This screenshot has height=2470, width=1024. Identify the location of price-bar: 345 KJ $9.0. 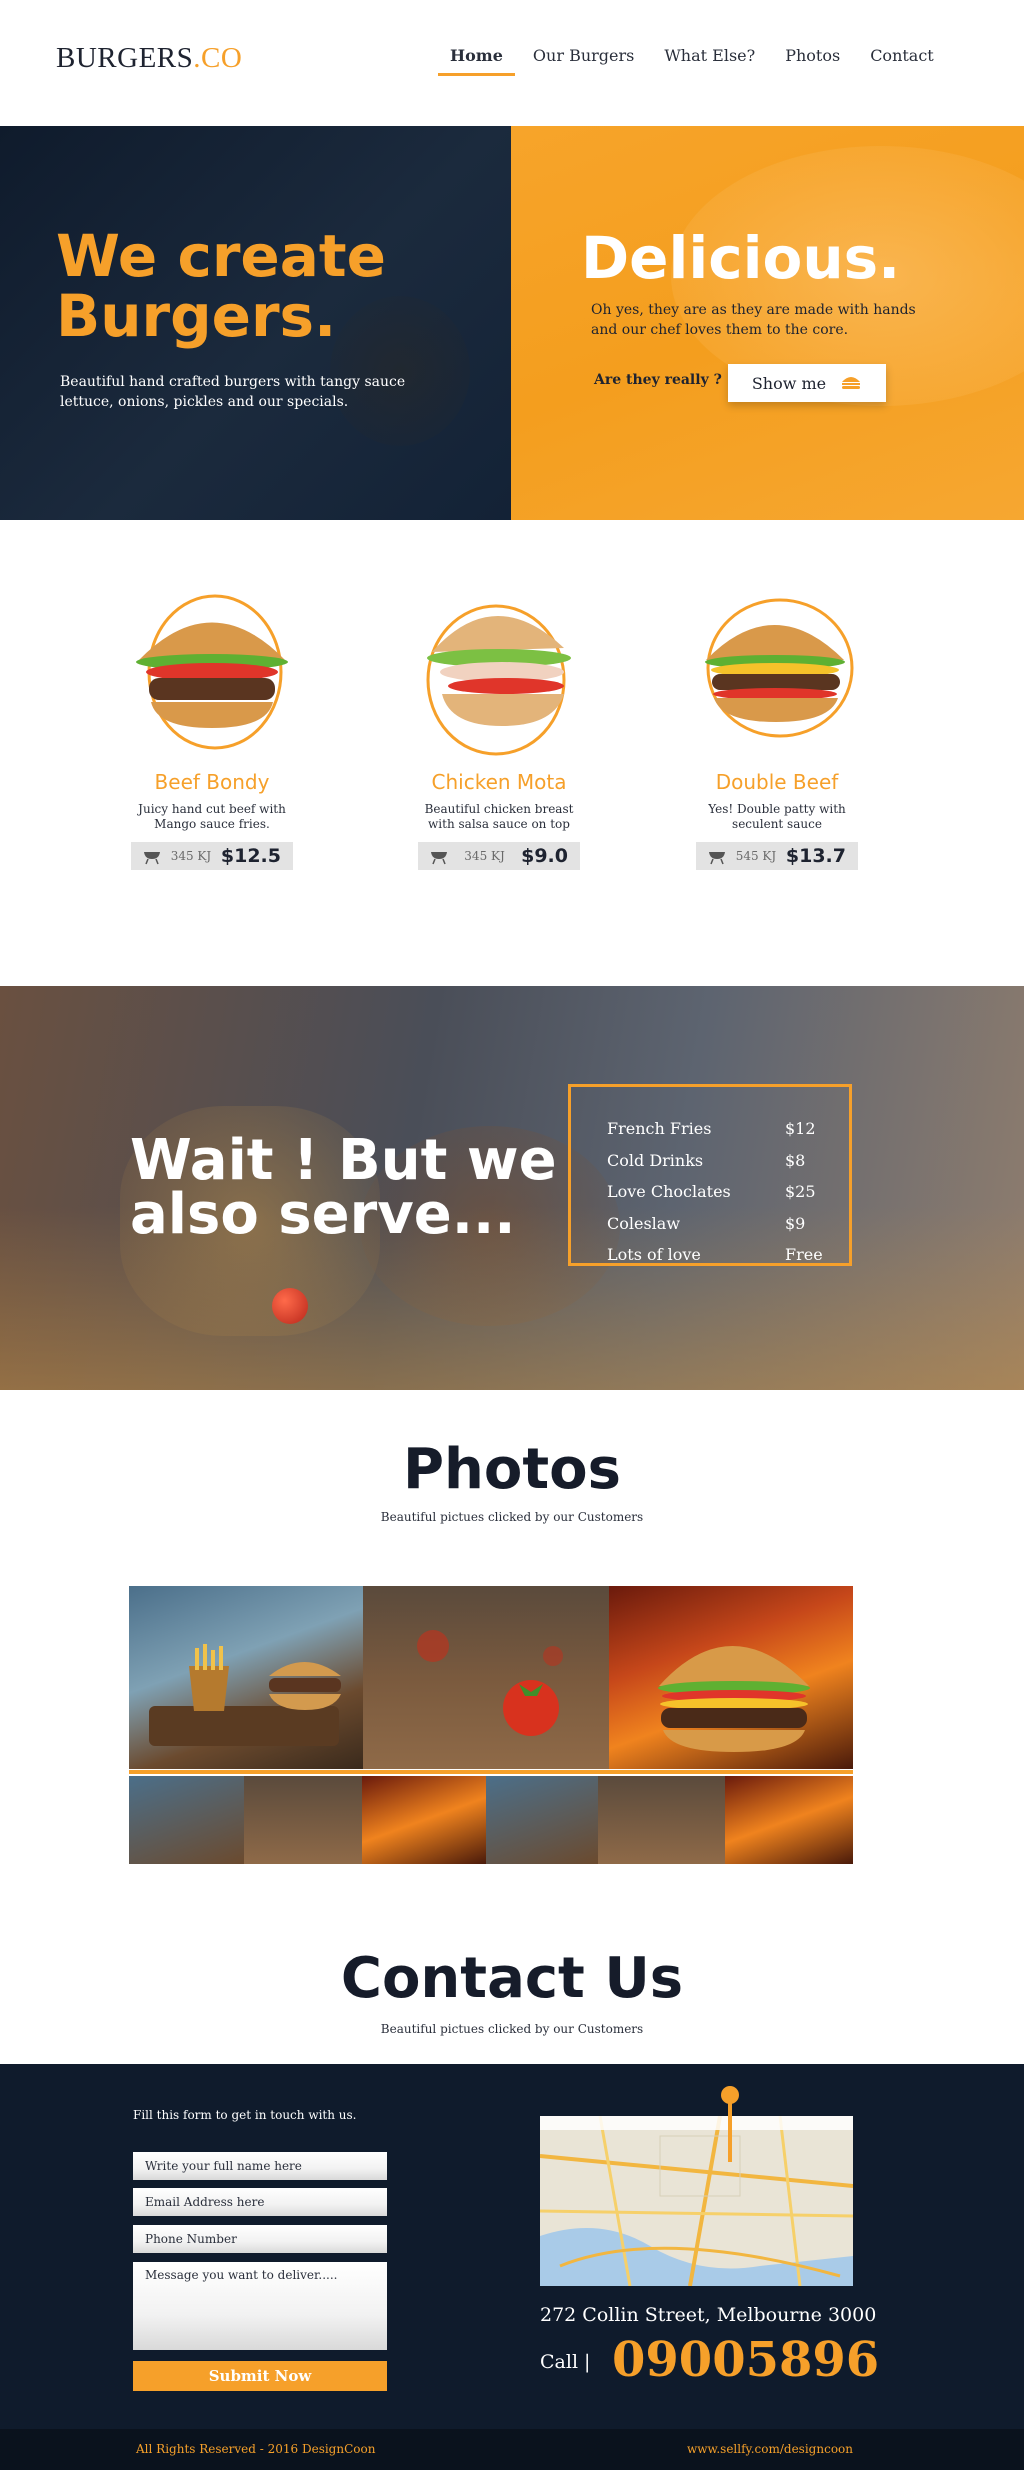
(499, 856).